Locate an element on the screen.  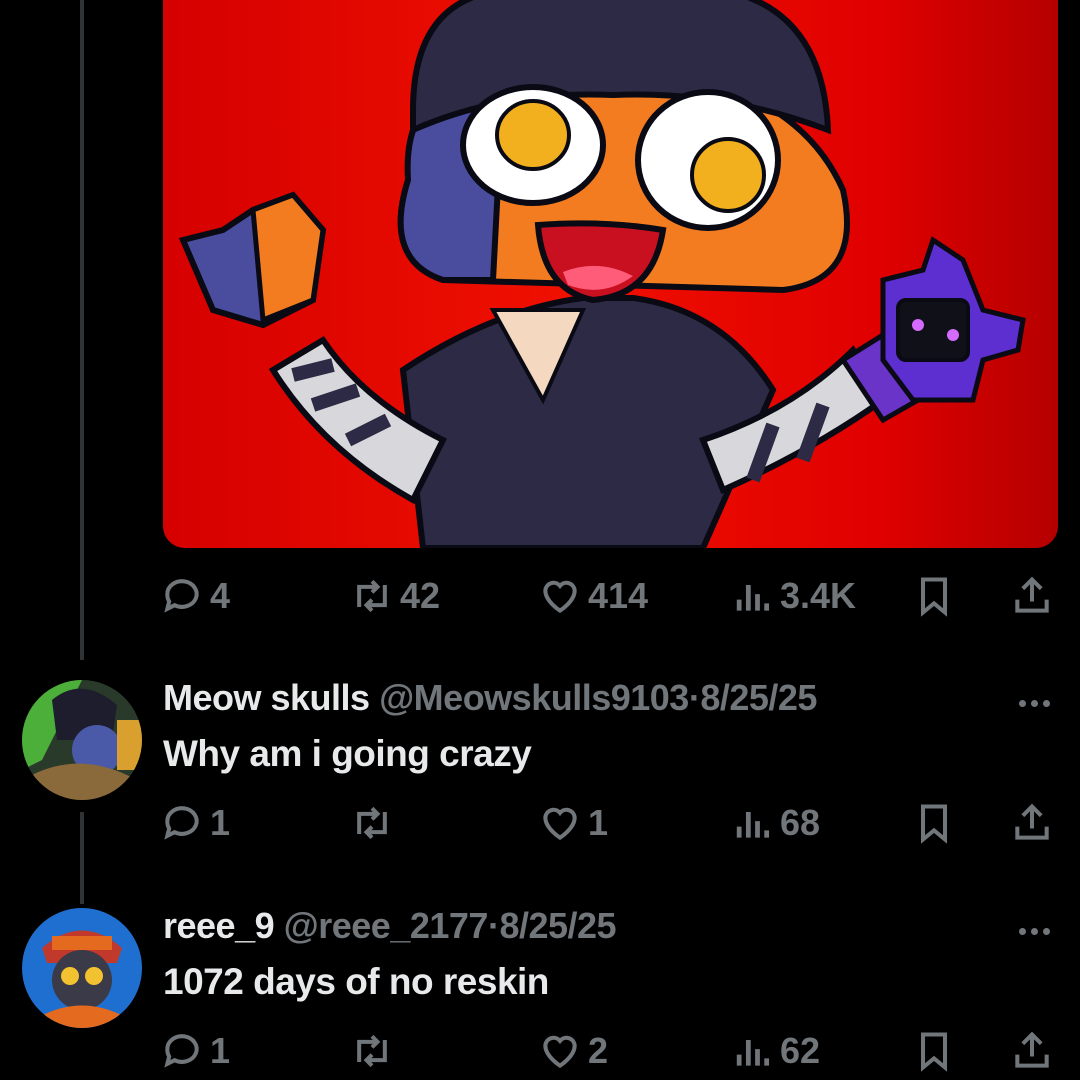
reply-text: Why am i going crazy is located at coordinates (347, 753).